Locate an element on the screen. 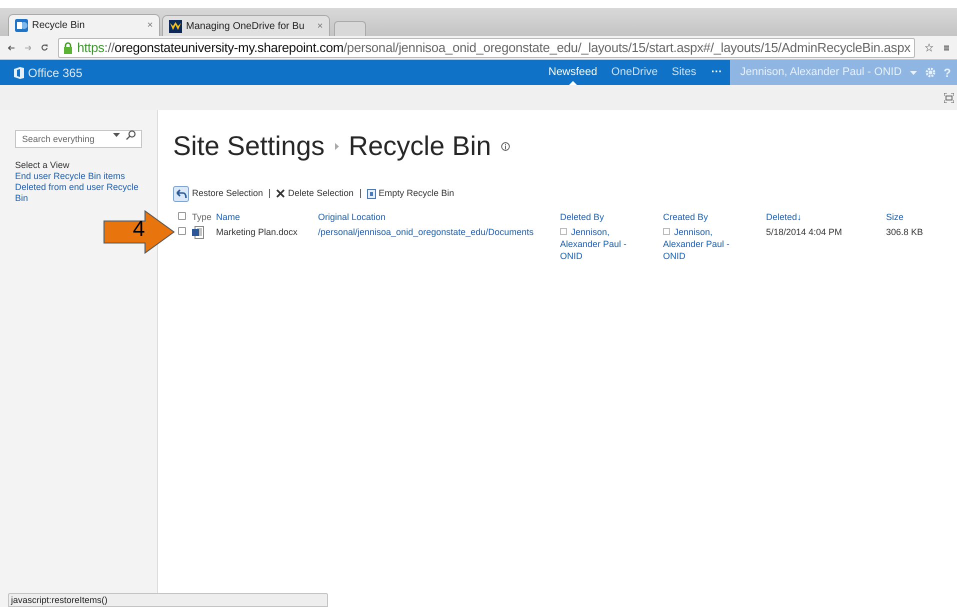  info-icon is located at coordinates (505, 146).